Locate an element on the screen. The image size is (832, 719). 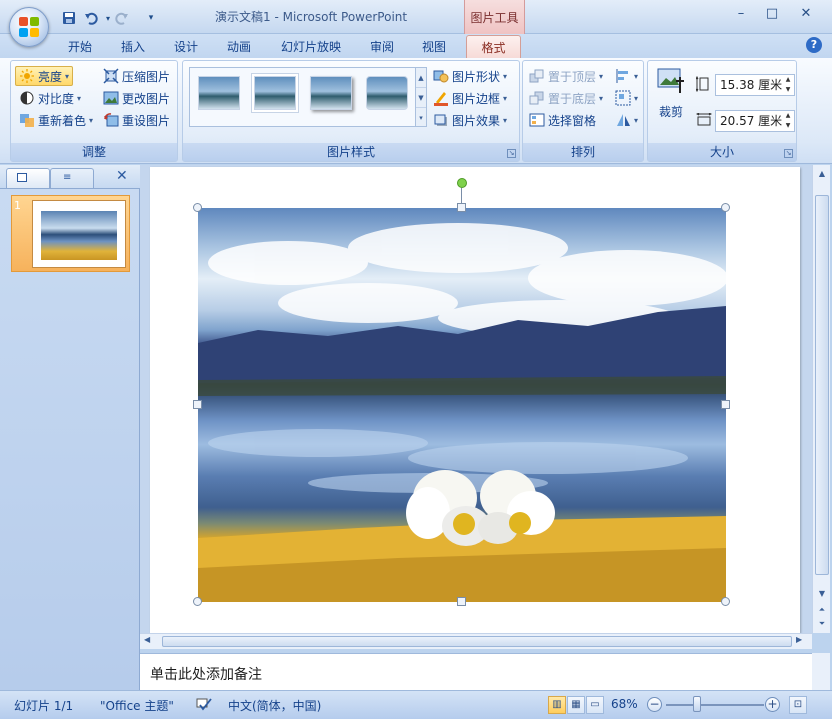
fit-to-window-icon: ⊡ is located at coordinates (798, 705).